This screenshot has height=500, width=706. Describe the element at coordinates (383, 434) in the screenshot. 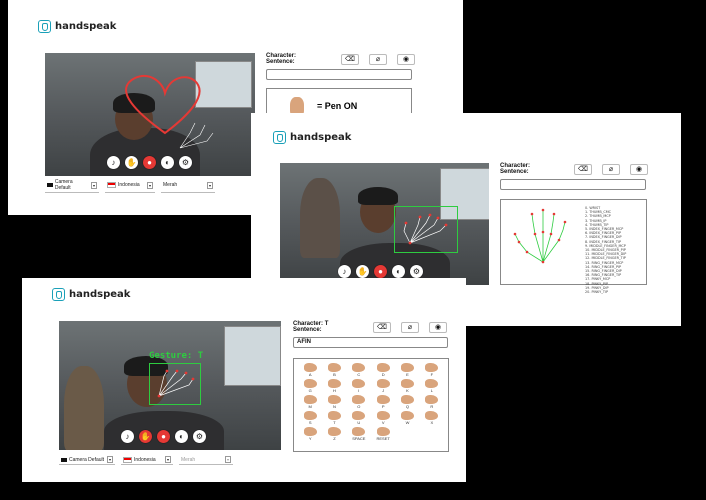

I see `sign-letter-reset: RESET` at that location.